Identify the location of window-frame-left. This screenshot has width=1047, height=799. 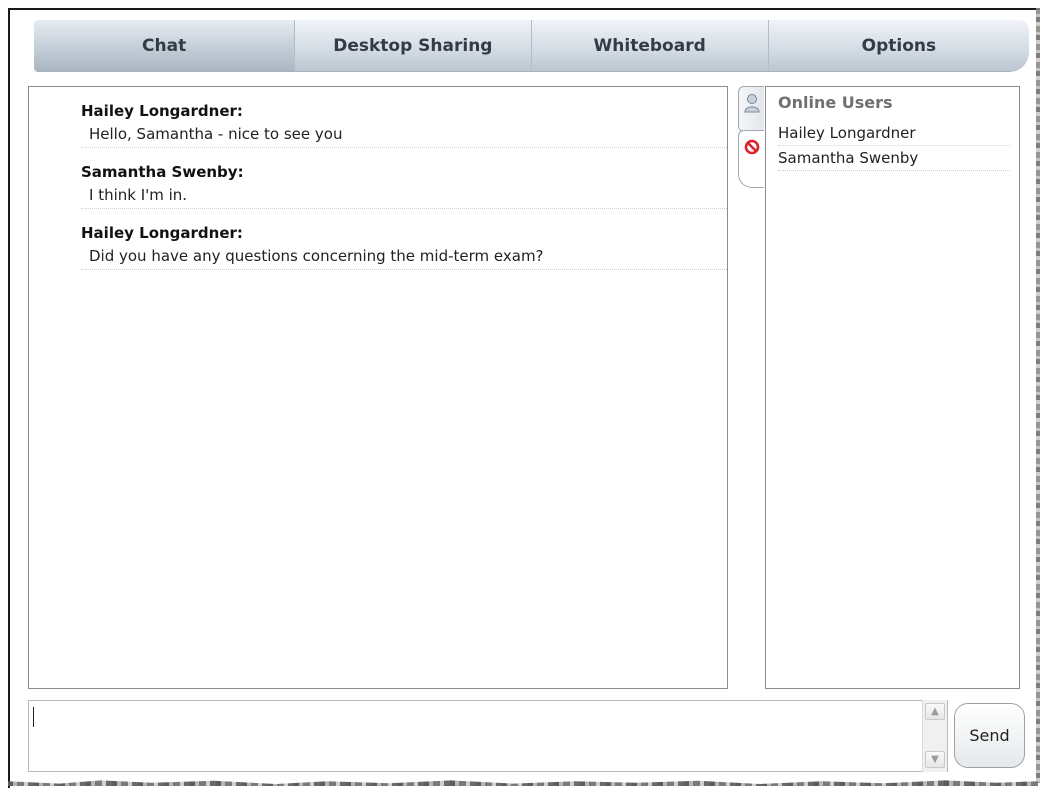
(9, 398).